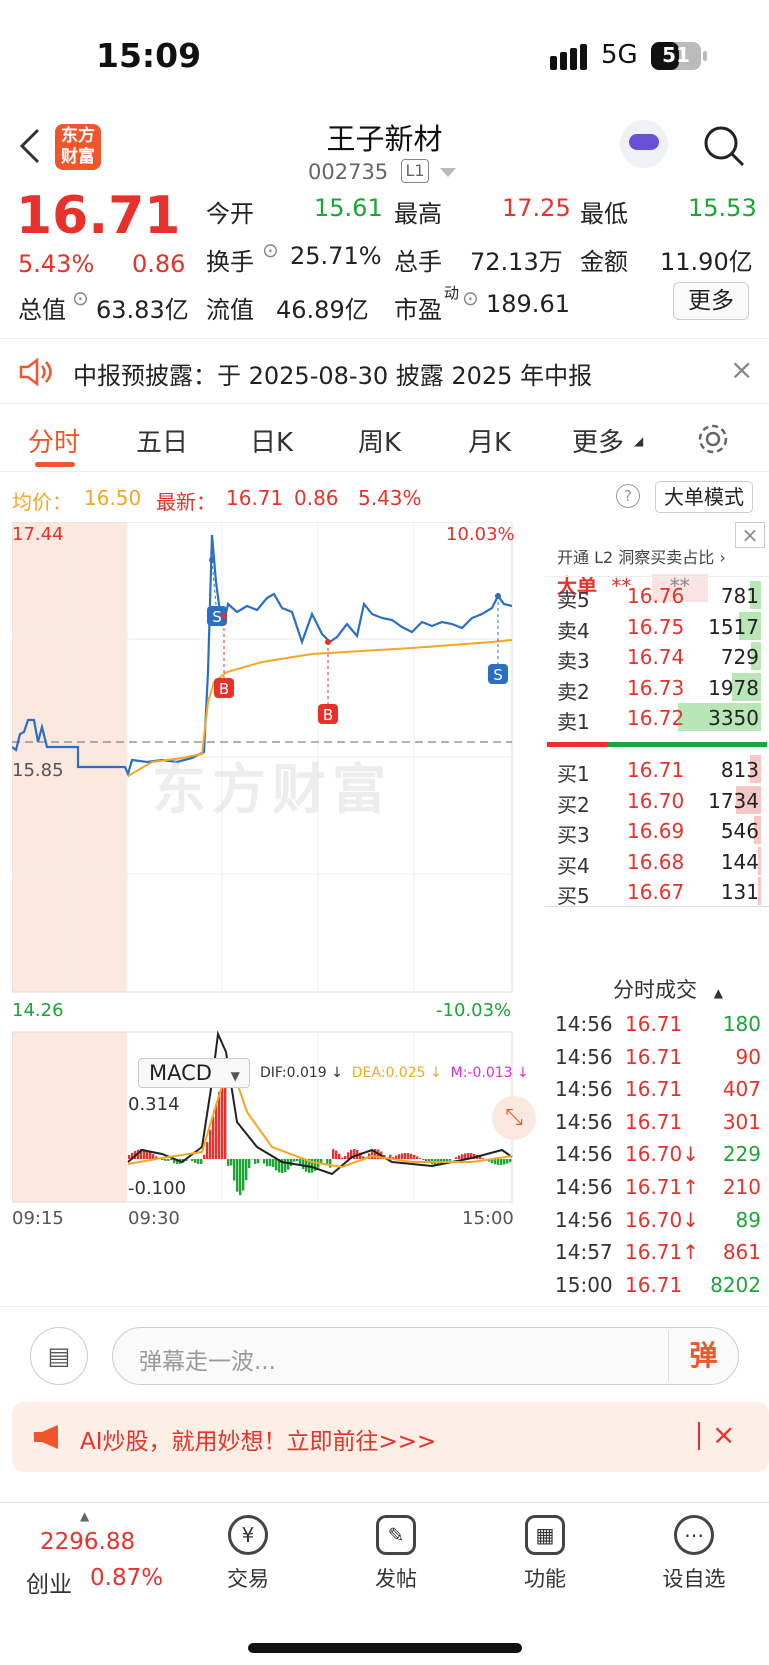 The image size is (769, 1665). I want to click on nav-trade: ¥ 交易, so click(248, 1554).